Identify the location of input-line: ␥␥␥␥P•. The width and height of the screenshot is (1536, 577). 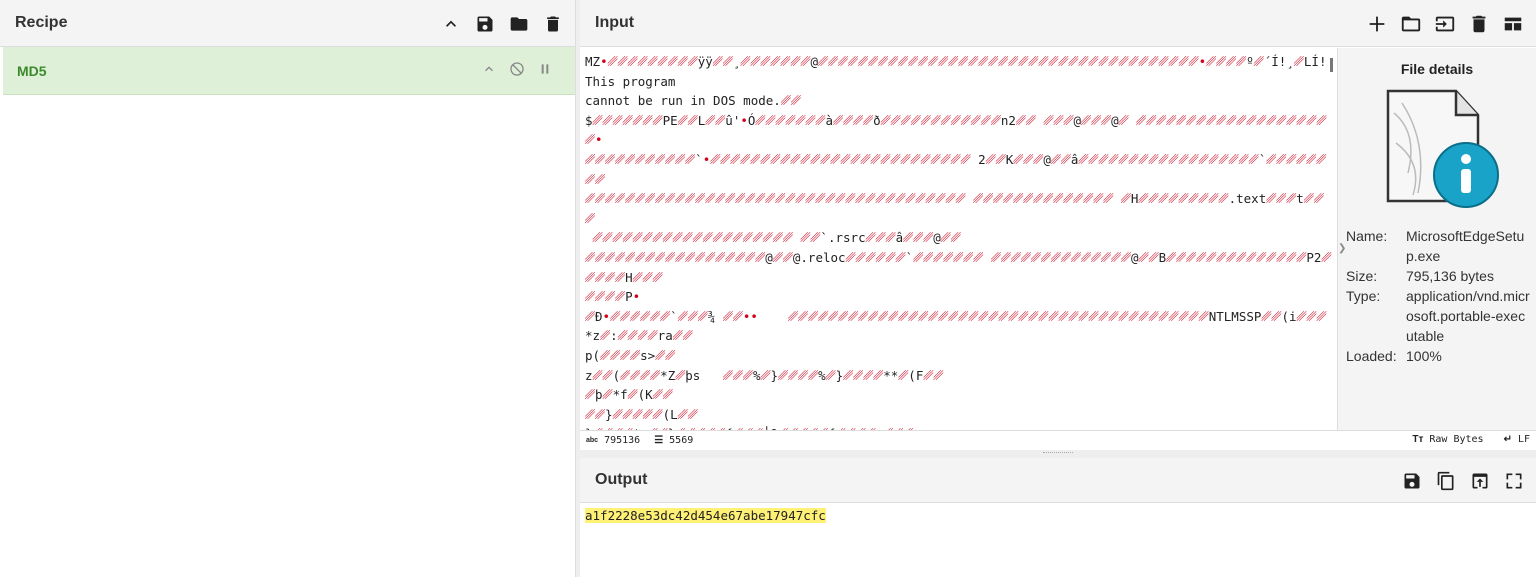
(613, 297).